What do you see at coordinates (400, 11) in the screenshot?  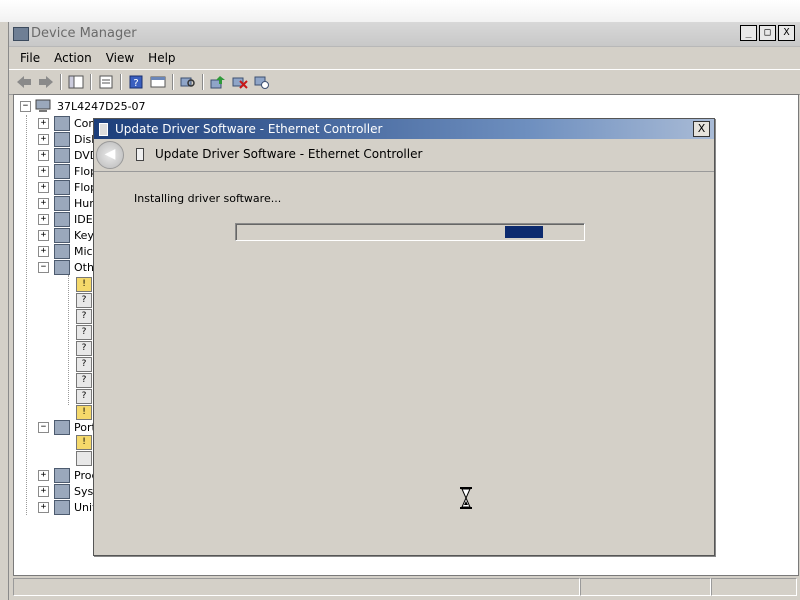 I see `desktop-strip` at bounding box center [400, 11].